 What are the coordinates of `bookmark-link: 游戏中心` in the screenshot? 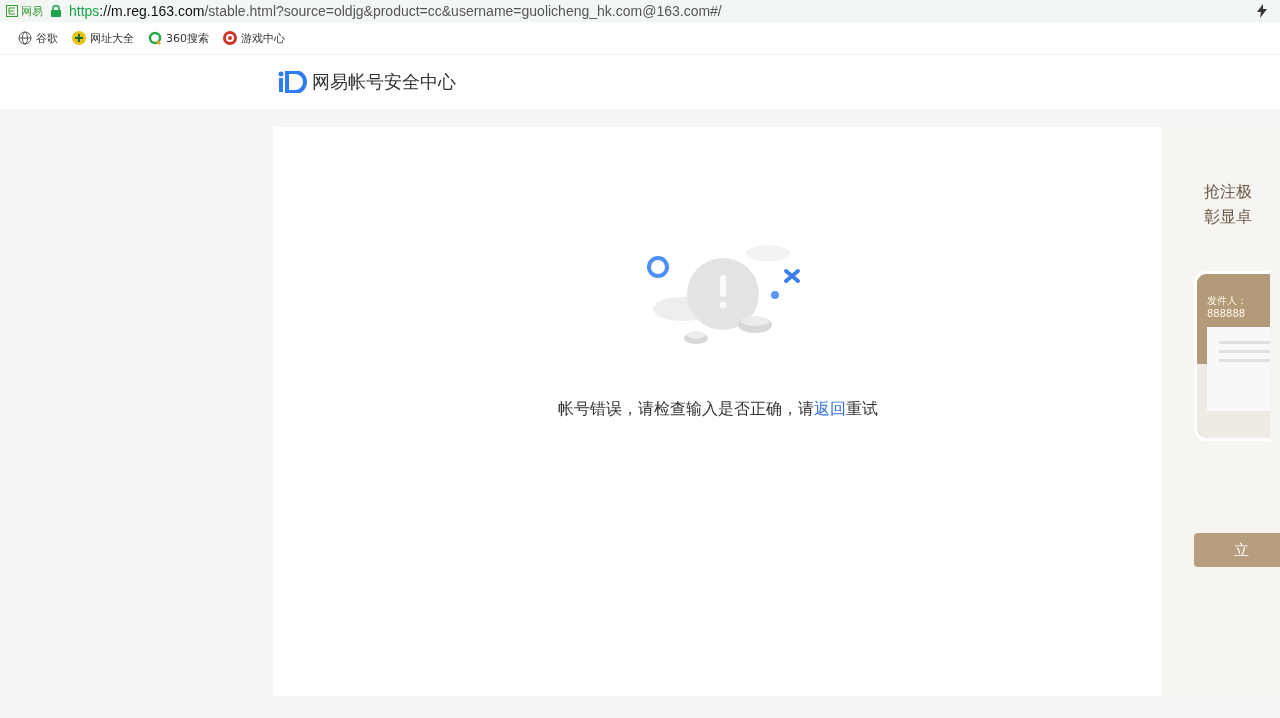 It's located at (254, 38).